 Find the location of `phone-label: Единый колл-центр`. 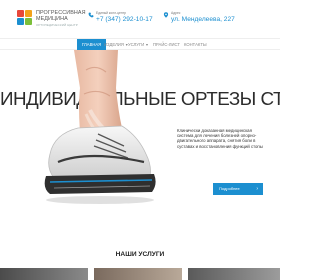

phone-label: Единый колл-центр is located at coordinates (111, 13).